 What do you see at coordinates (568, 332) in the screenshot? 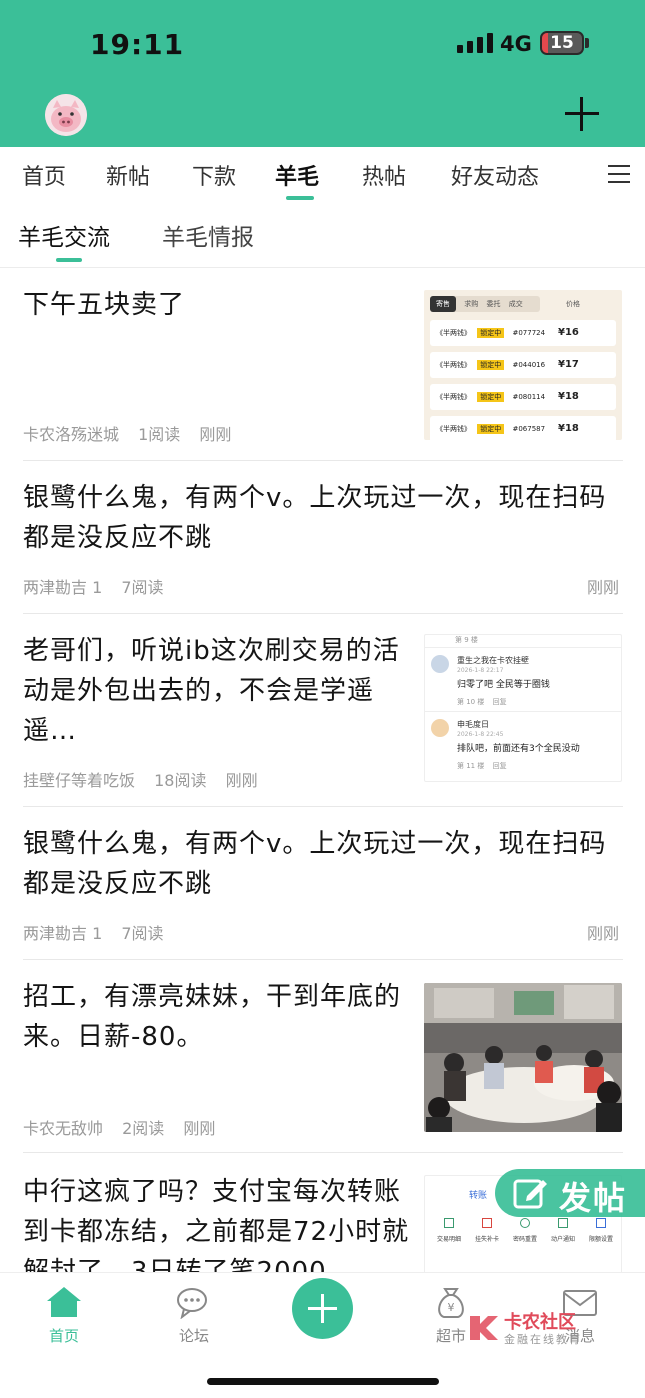
I see `thumb-row-price: ¥16` at bounding box center [568, 332].